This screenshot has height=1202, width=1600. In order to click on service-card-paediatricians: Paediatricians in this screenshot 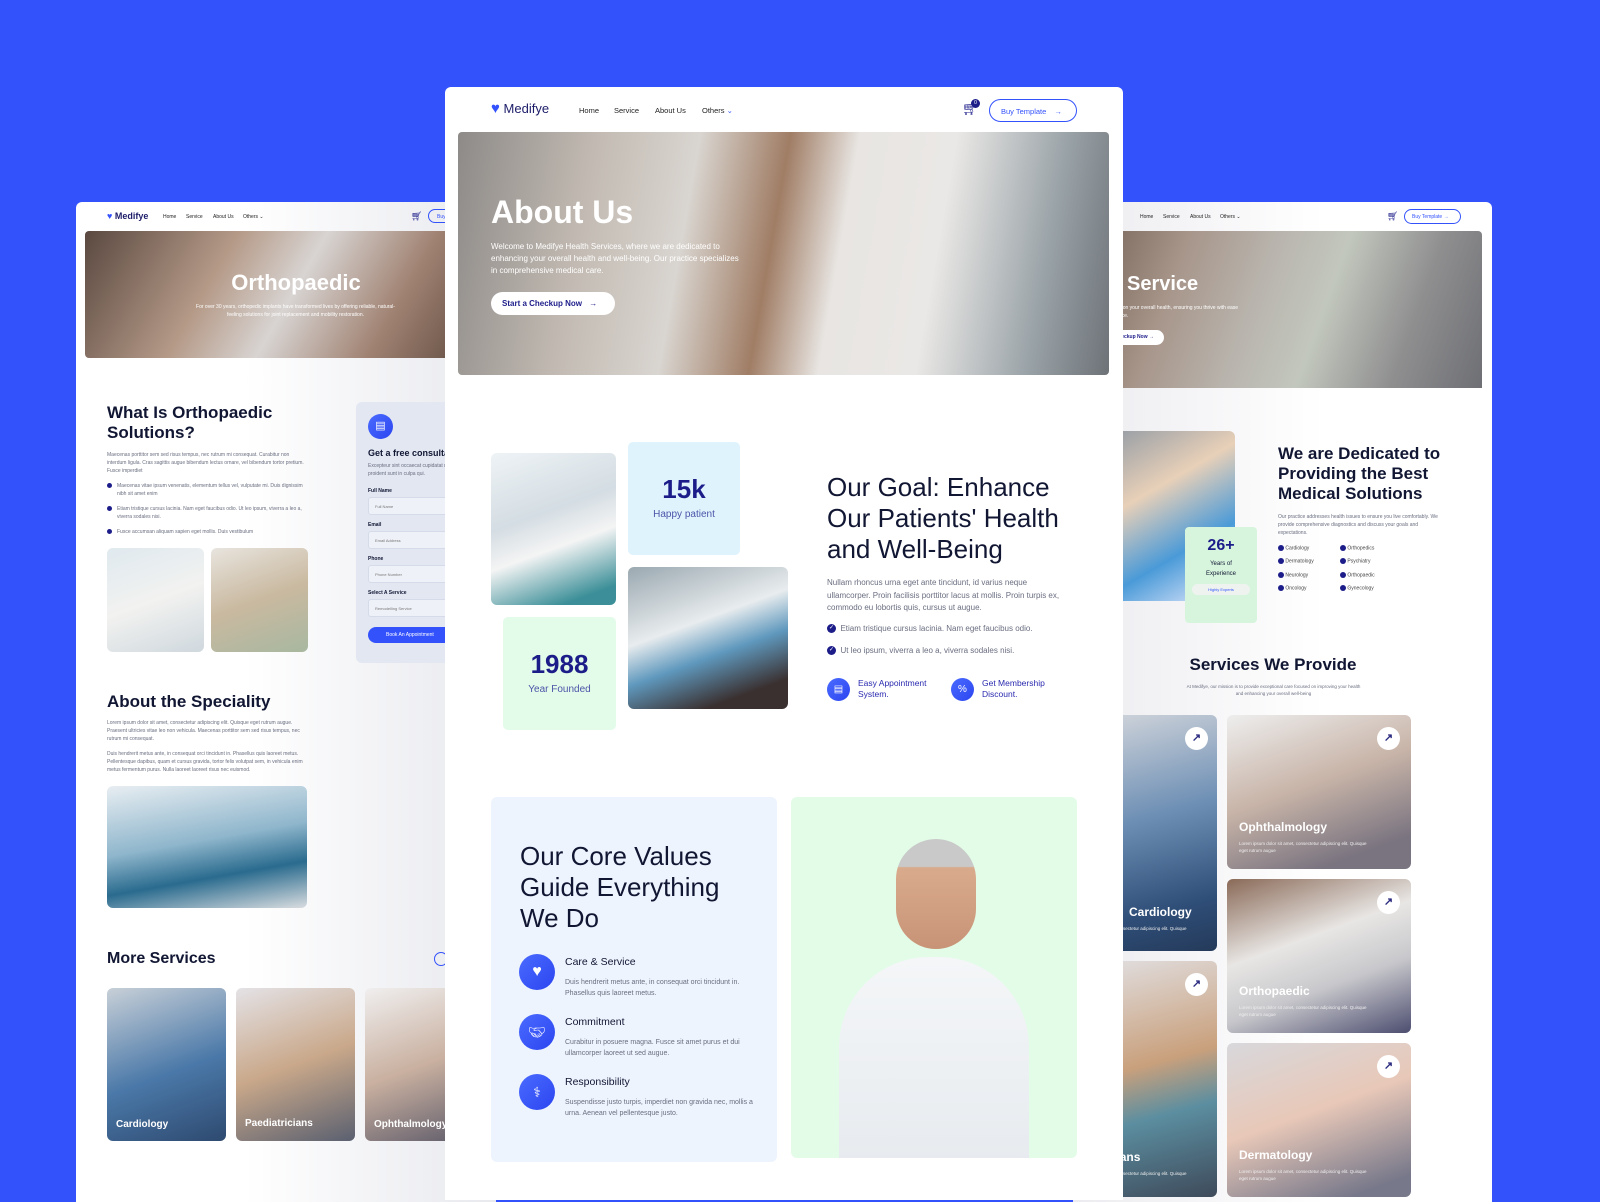, I will do `click(295, 1064)`.